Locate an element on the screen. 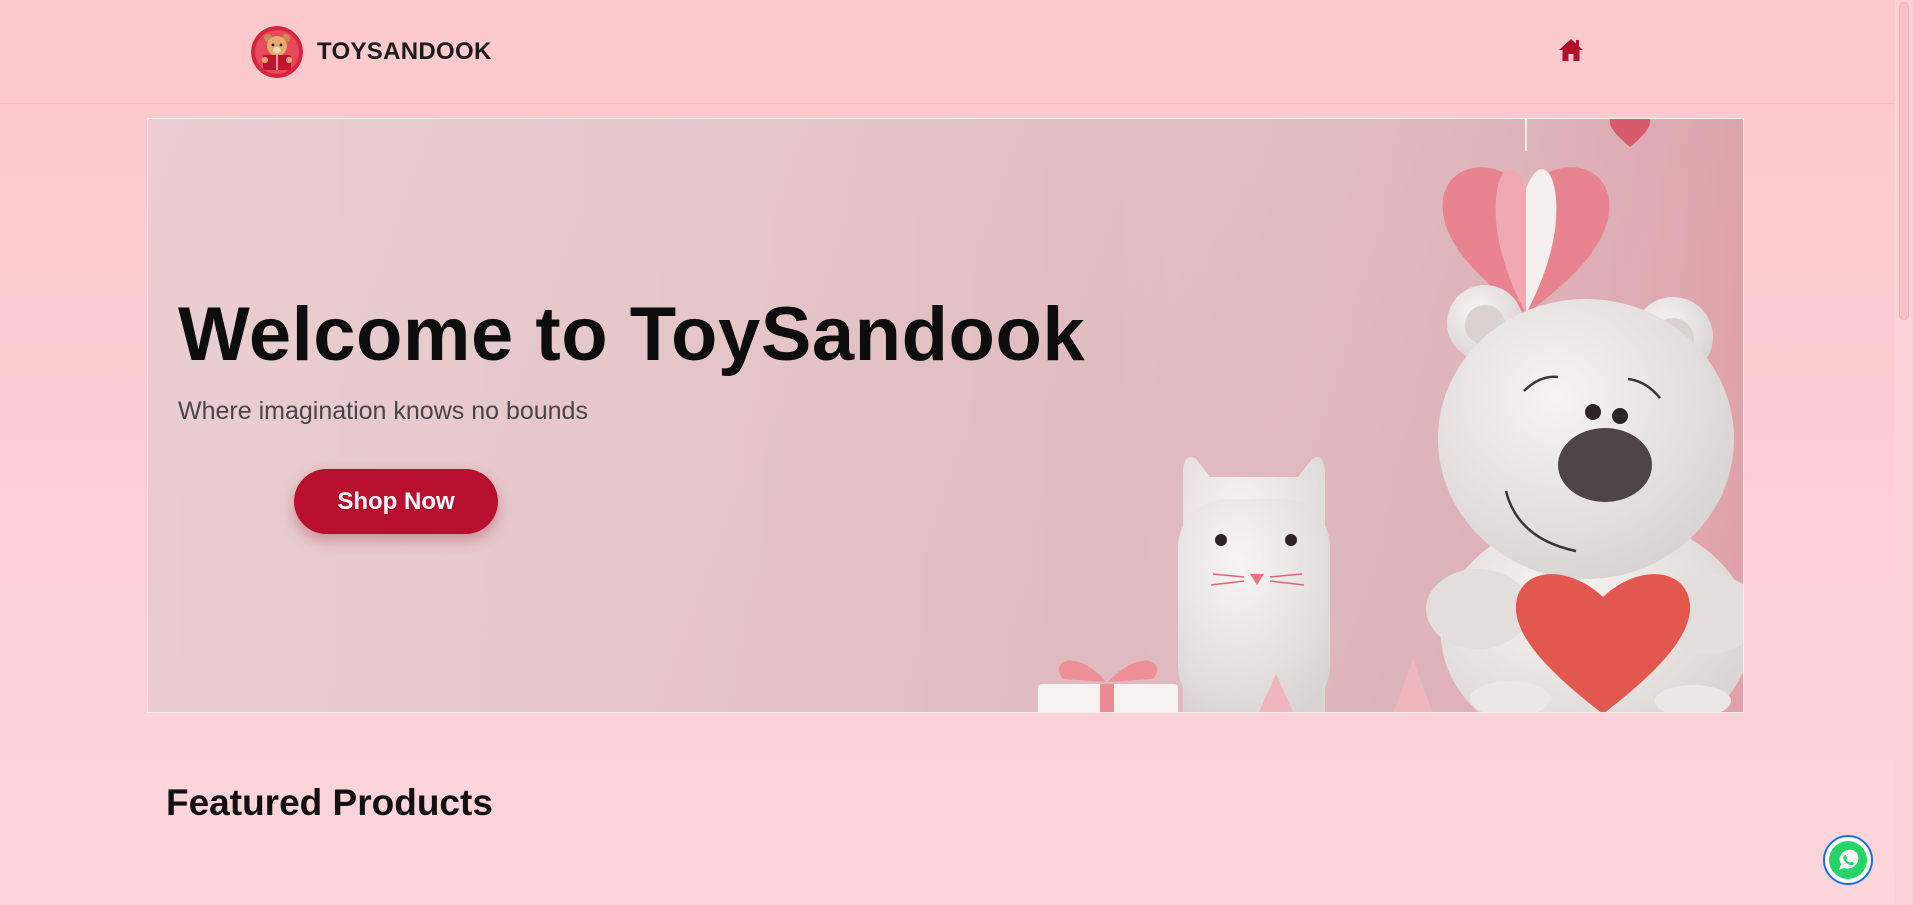 The image size is (1913, 905). scrollbar-thumb is located at coordinates (1904, 161).